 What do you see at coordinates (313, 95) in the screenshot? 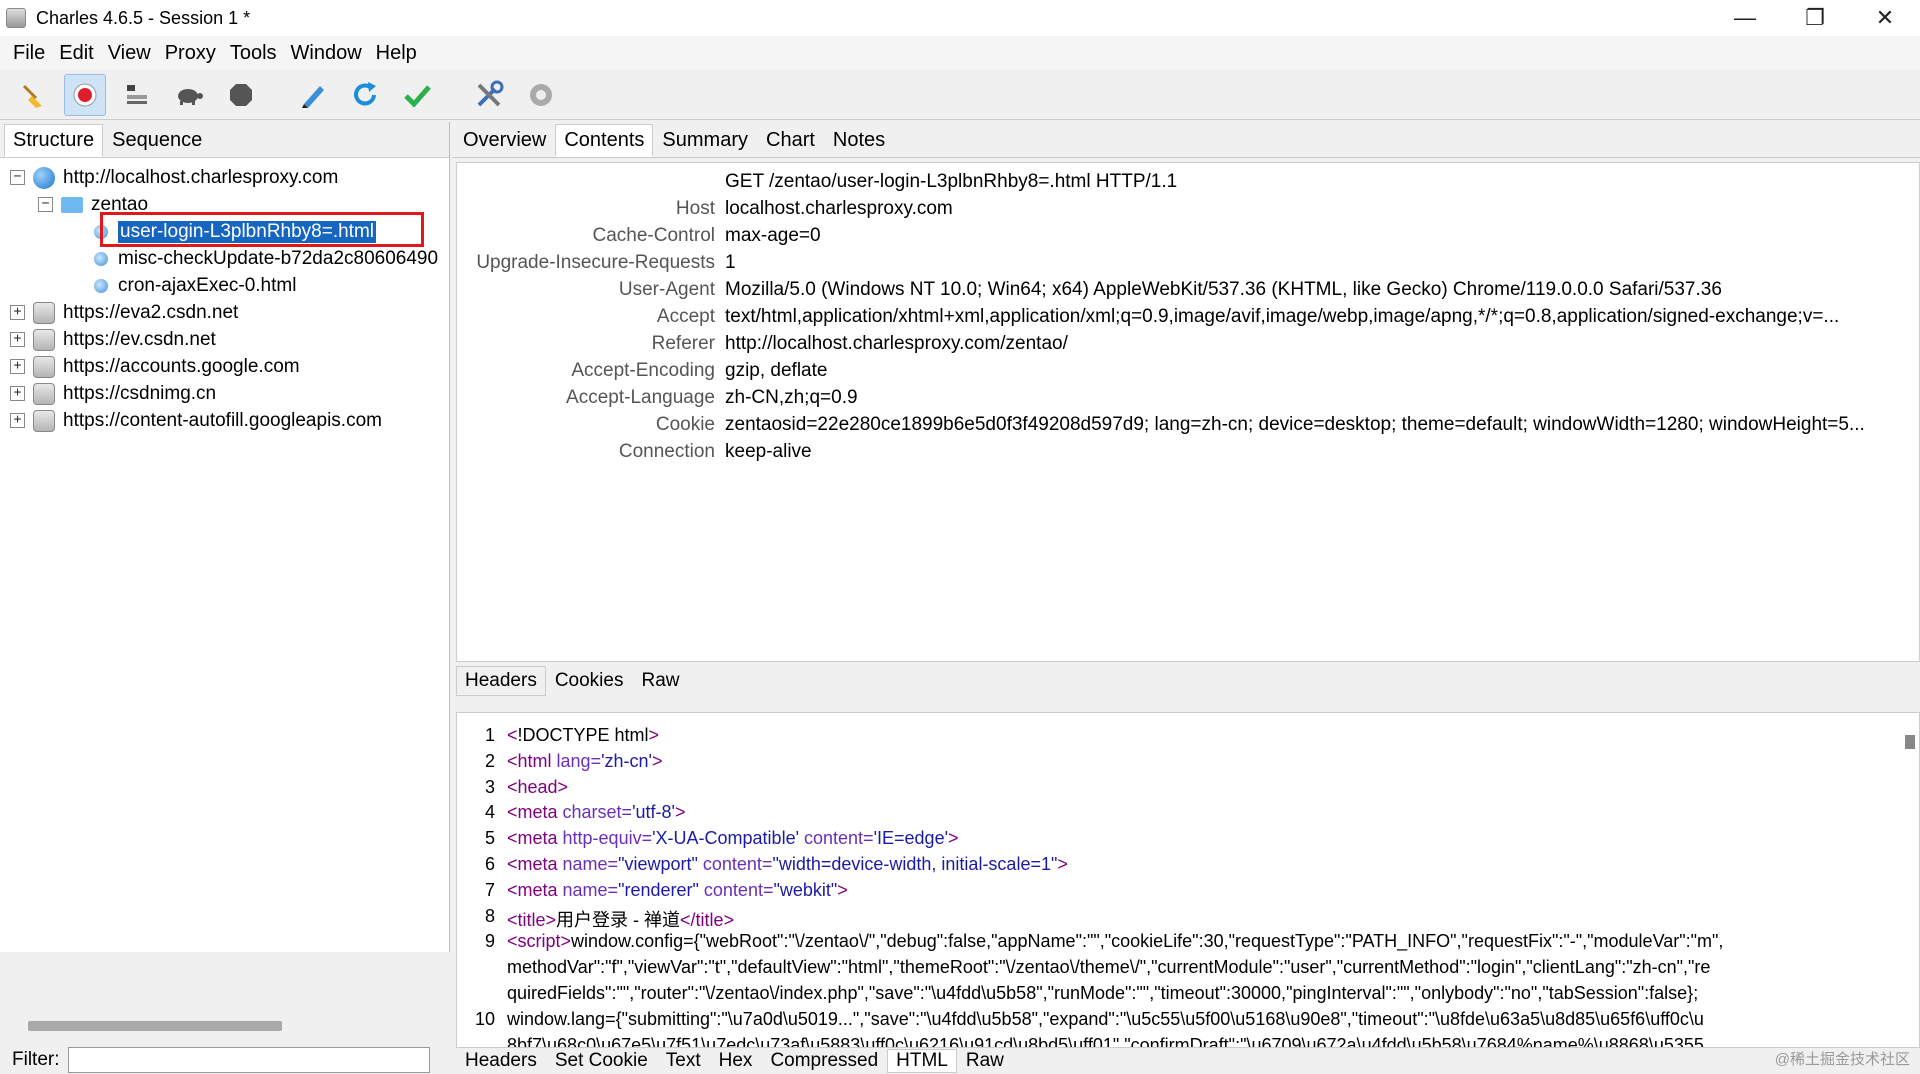
I see `pen-icon` at bounding box center [313, 95].